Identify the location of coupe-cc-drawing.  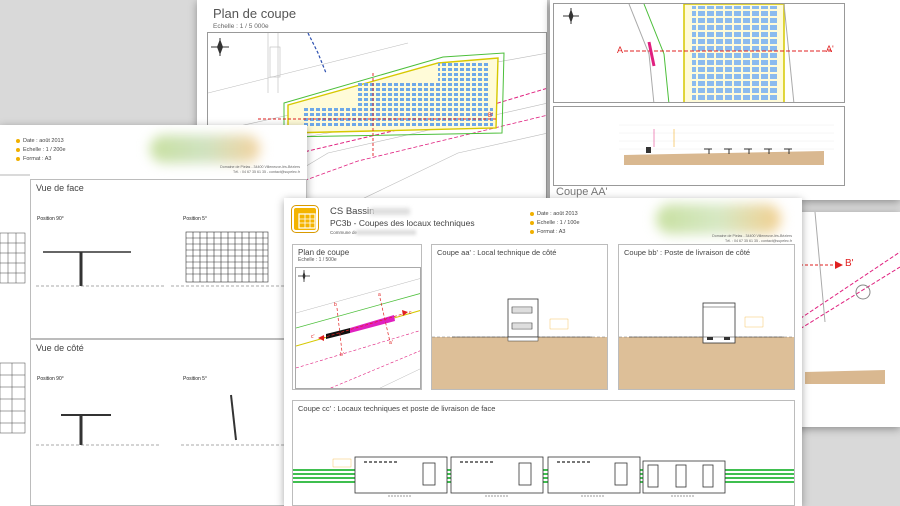
(543, 476).